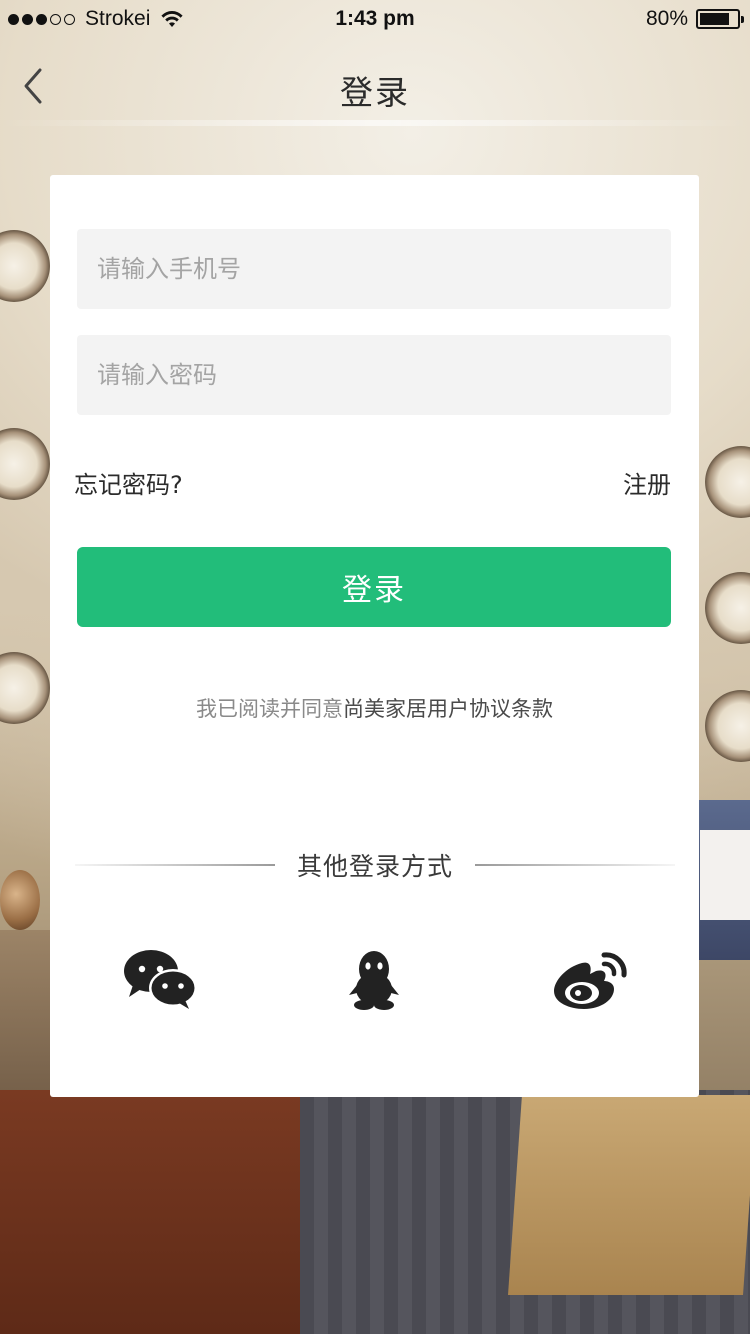 The image size is (750, 1334). What do you see at coordinates (128, 482) in the screenshot?
I see `forgot-password-link: 忘记密码?` at bounding box center [128, 482].